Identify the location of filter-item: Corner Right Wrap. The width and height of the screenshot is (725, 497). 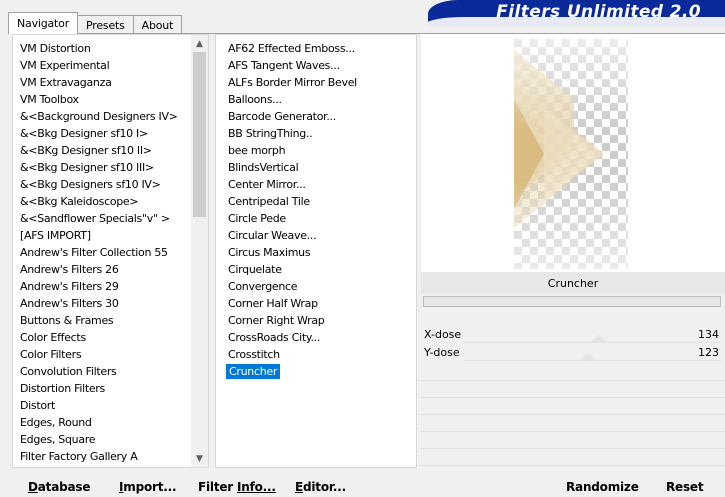
(316, 320).